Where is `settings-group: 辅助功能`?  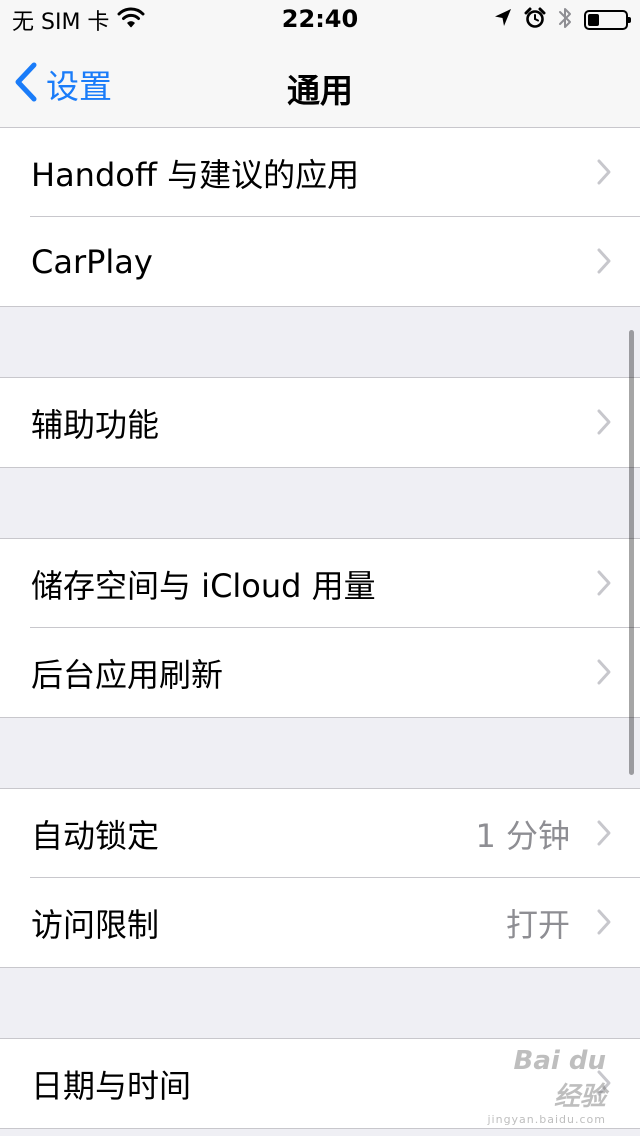 settings-group: 辅助功能 is located at coordinates (320, 422).